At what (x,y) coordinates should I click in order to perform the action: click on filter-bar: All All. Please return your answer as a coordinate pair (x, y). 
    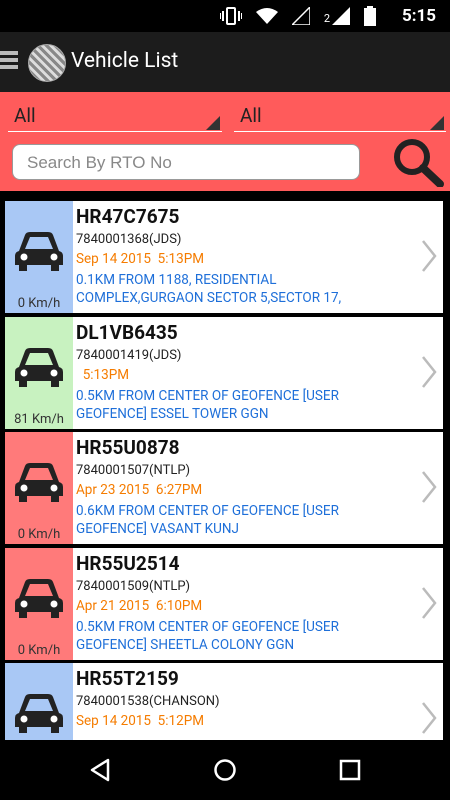
    Looking at the image, I should click on (225, 141).